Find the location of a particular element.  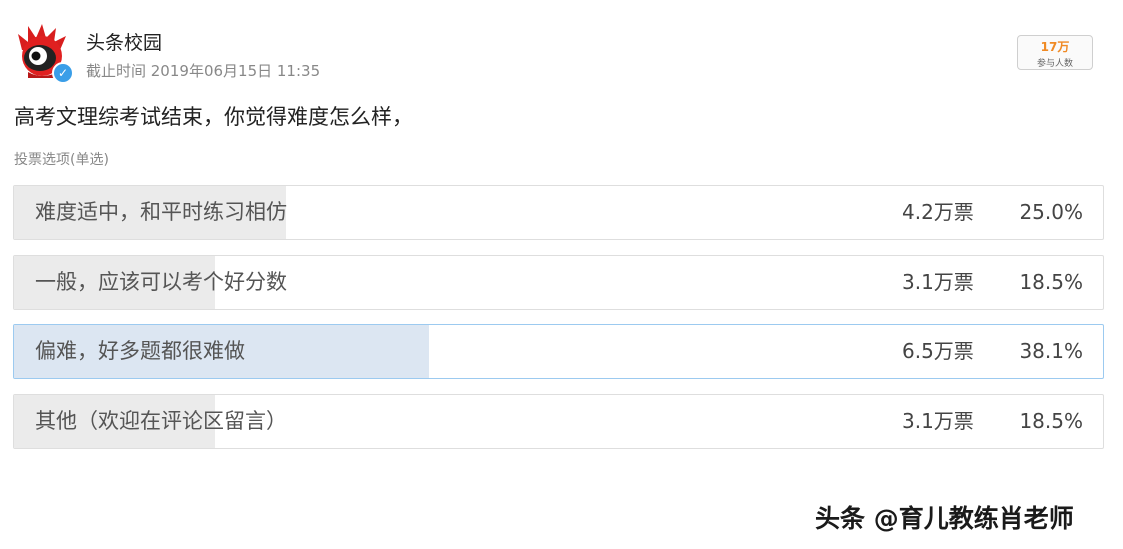

account-name: 头条校园 is located at coordinates (124, 41).